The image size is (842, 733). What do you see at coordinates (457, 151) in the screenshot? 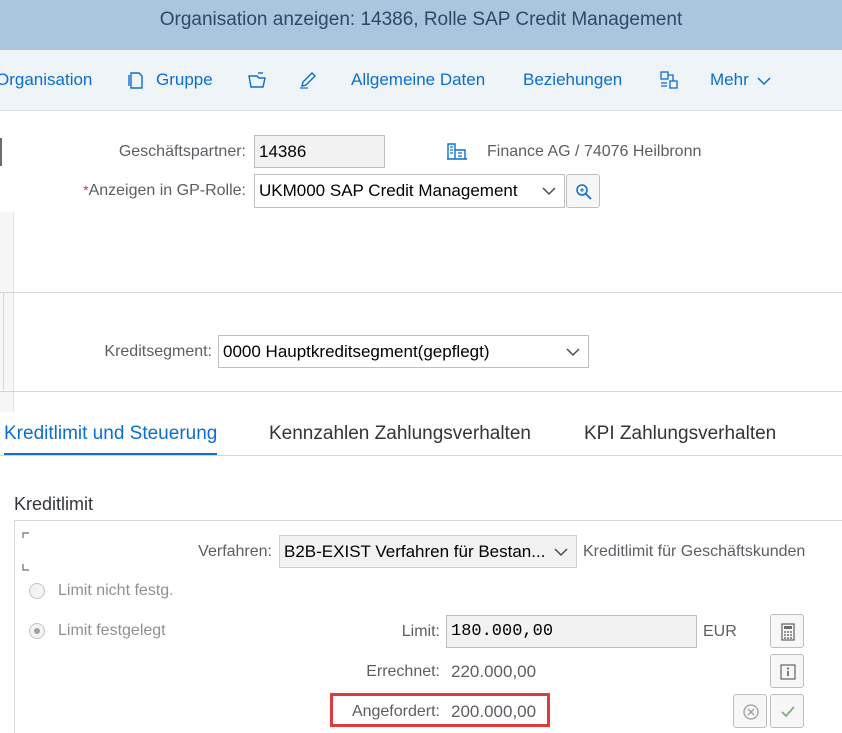
I see `organization-icon` at bounding box center [457, 151].